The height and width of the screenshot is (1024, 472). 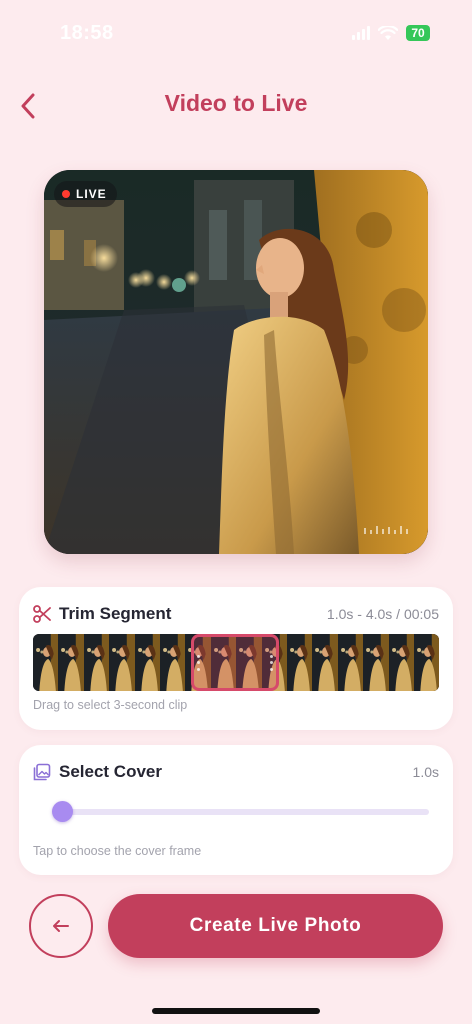 I want to click on filmstrip, so click(x=236, y=662).